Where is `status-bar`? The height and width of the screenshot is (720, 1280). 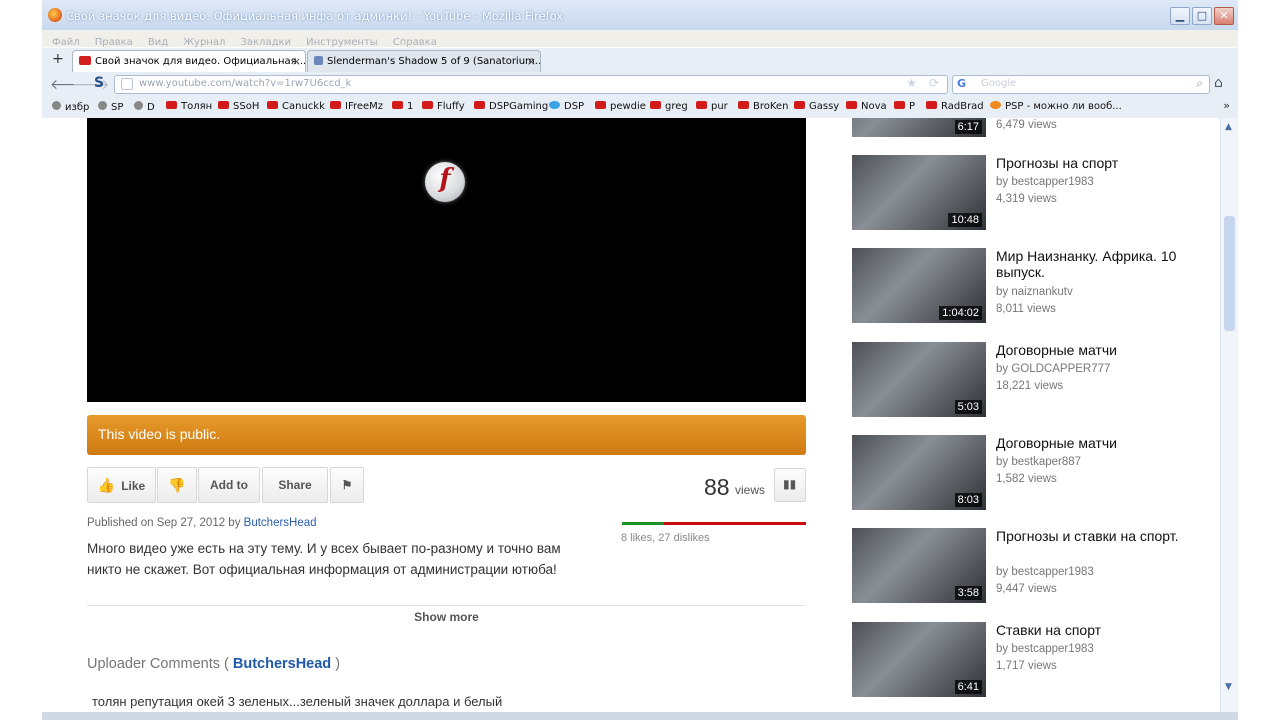 status-bar is located at coordinates (640, 716).